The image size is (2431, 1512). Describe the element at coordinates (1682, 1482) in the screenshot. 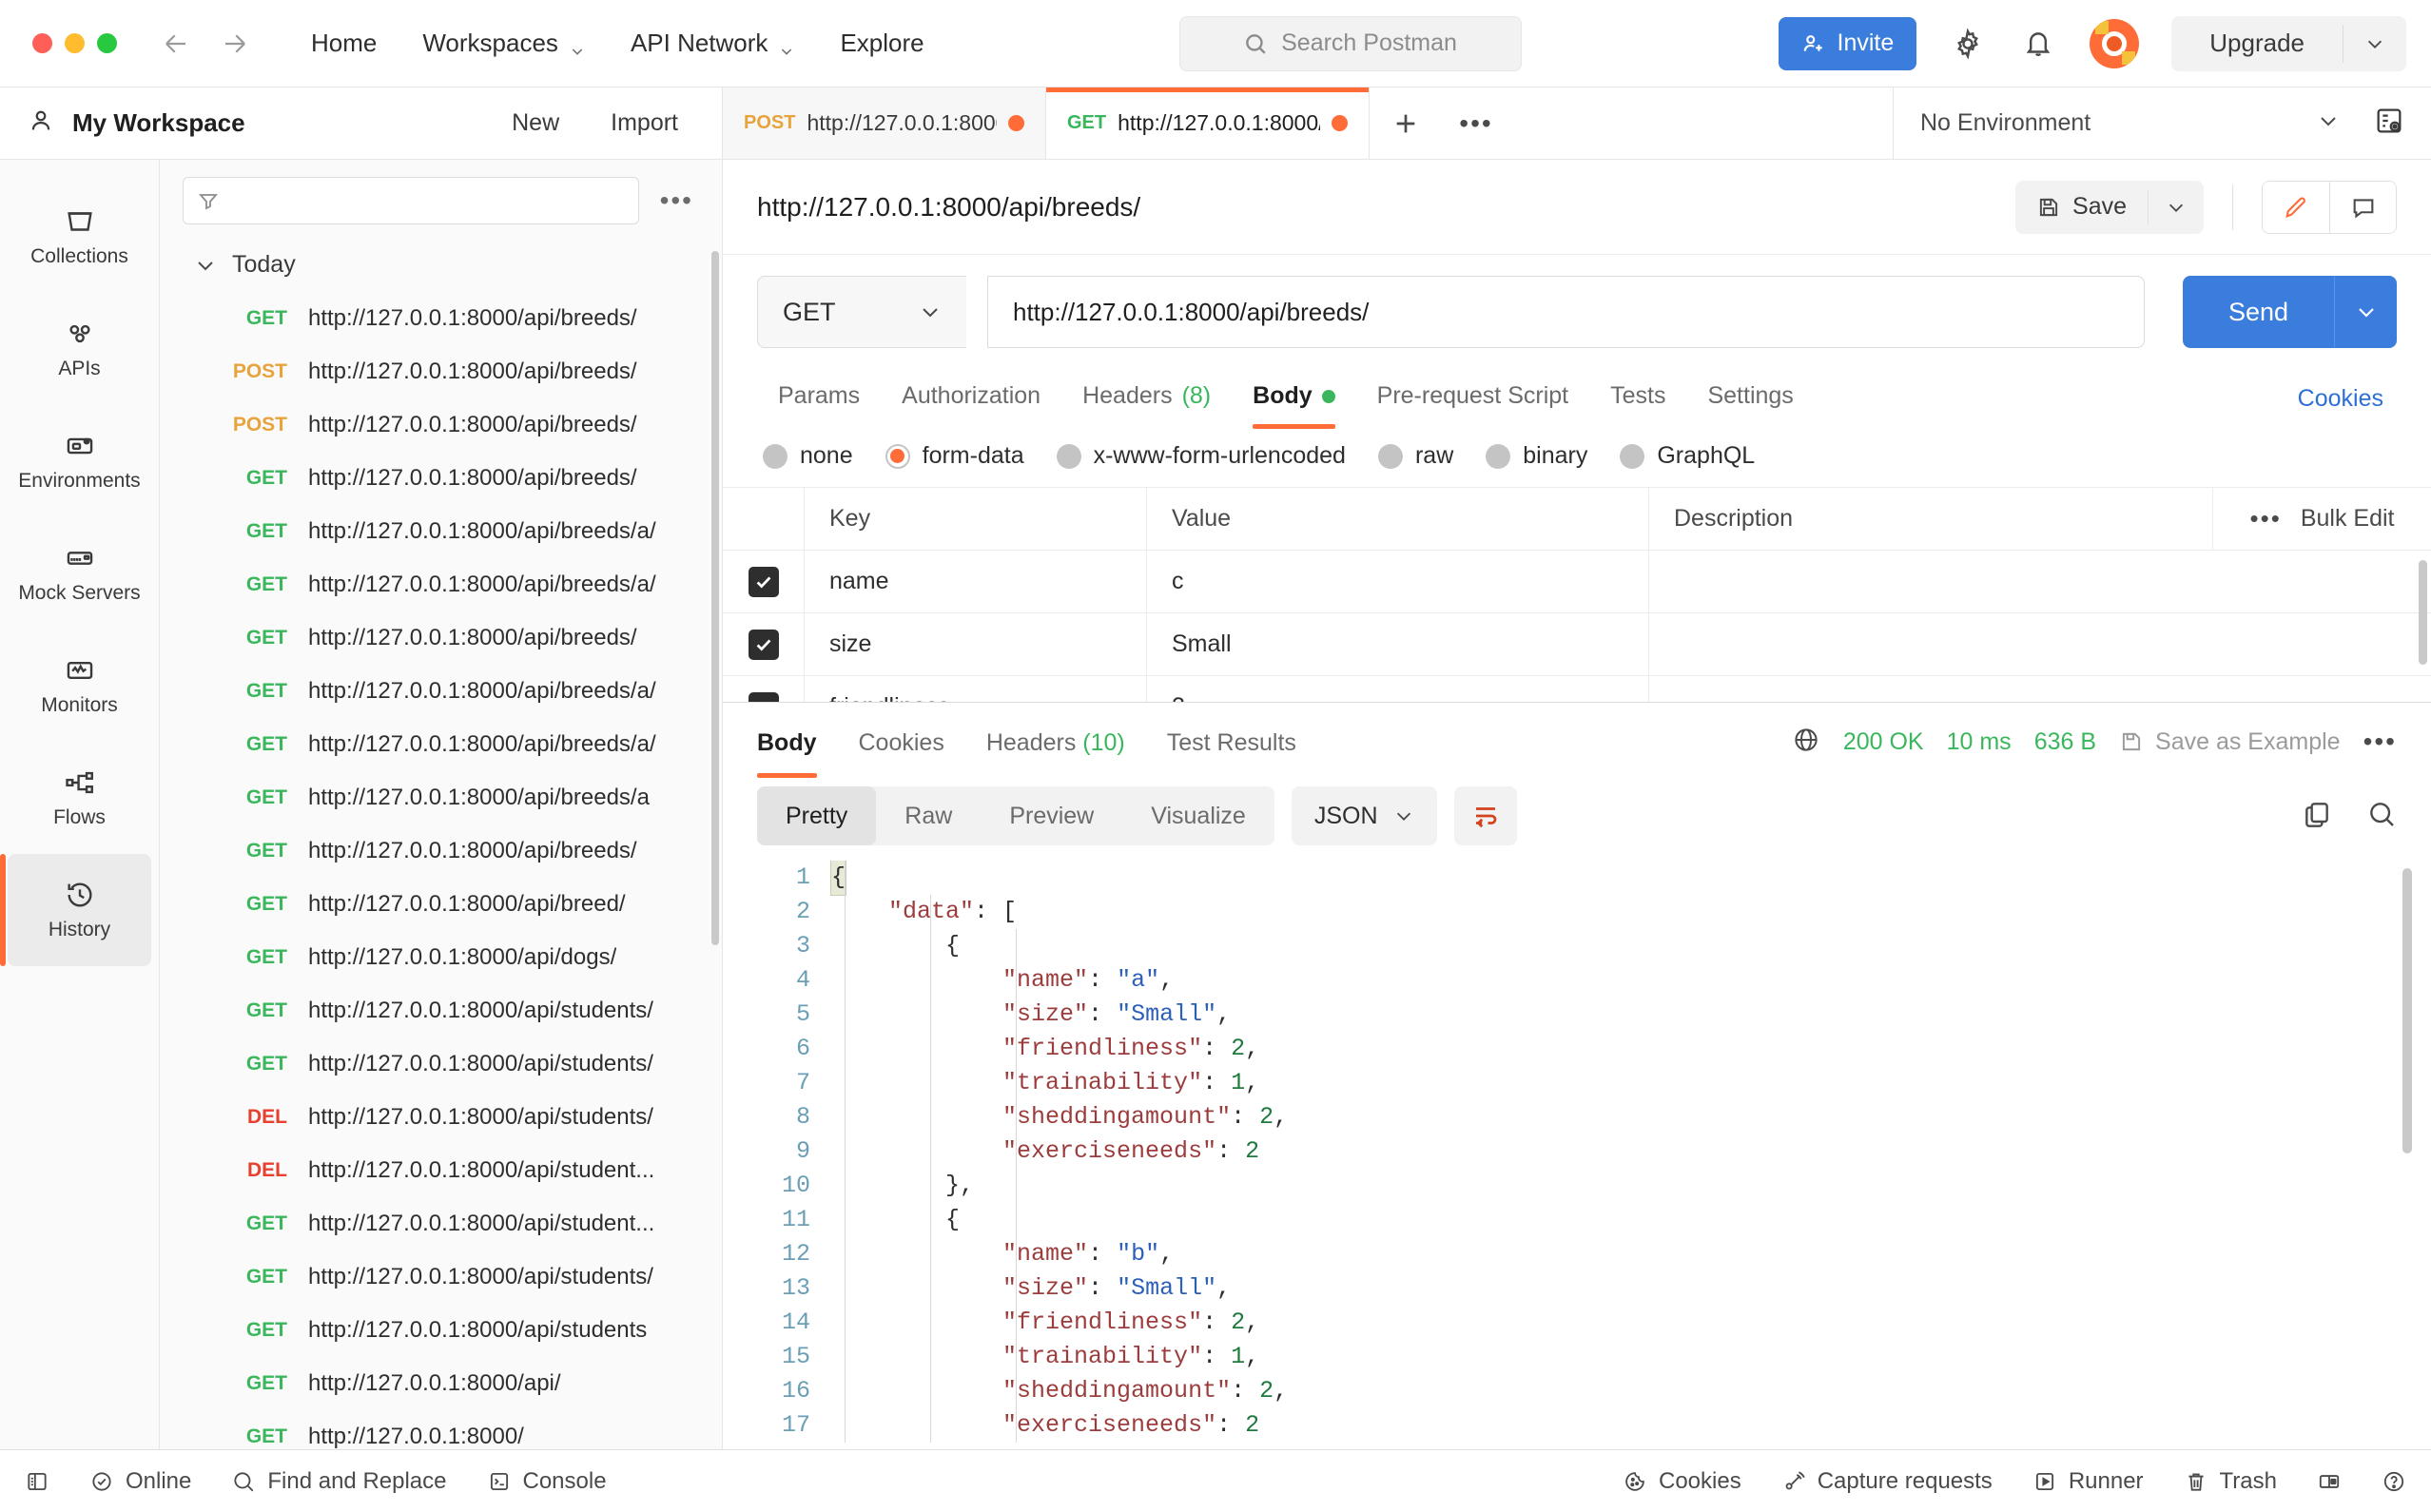

I see `cookies-button: Cookies` at that location.